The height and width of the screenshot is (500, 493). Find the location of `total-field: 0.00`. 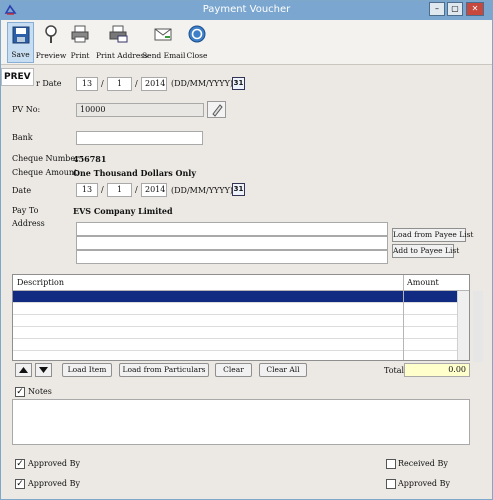

total-field: 0.00 is located at coordinates (437, 370).